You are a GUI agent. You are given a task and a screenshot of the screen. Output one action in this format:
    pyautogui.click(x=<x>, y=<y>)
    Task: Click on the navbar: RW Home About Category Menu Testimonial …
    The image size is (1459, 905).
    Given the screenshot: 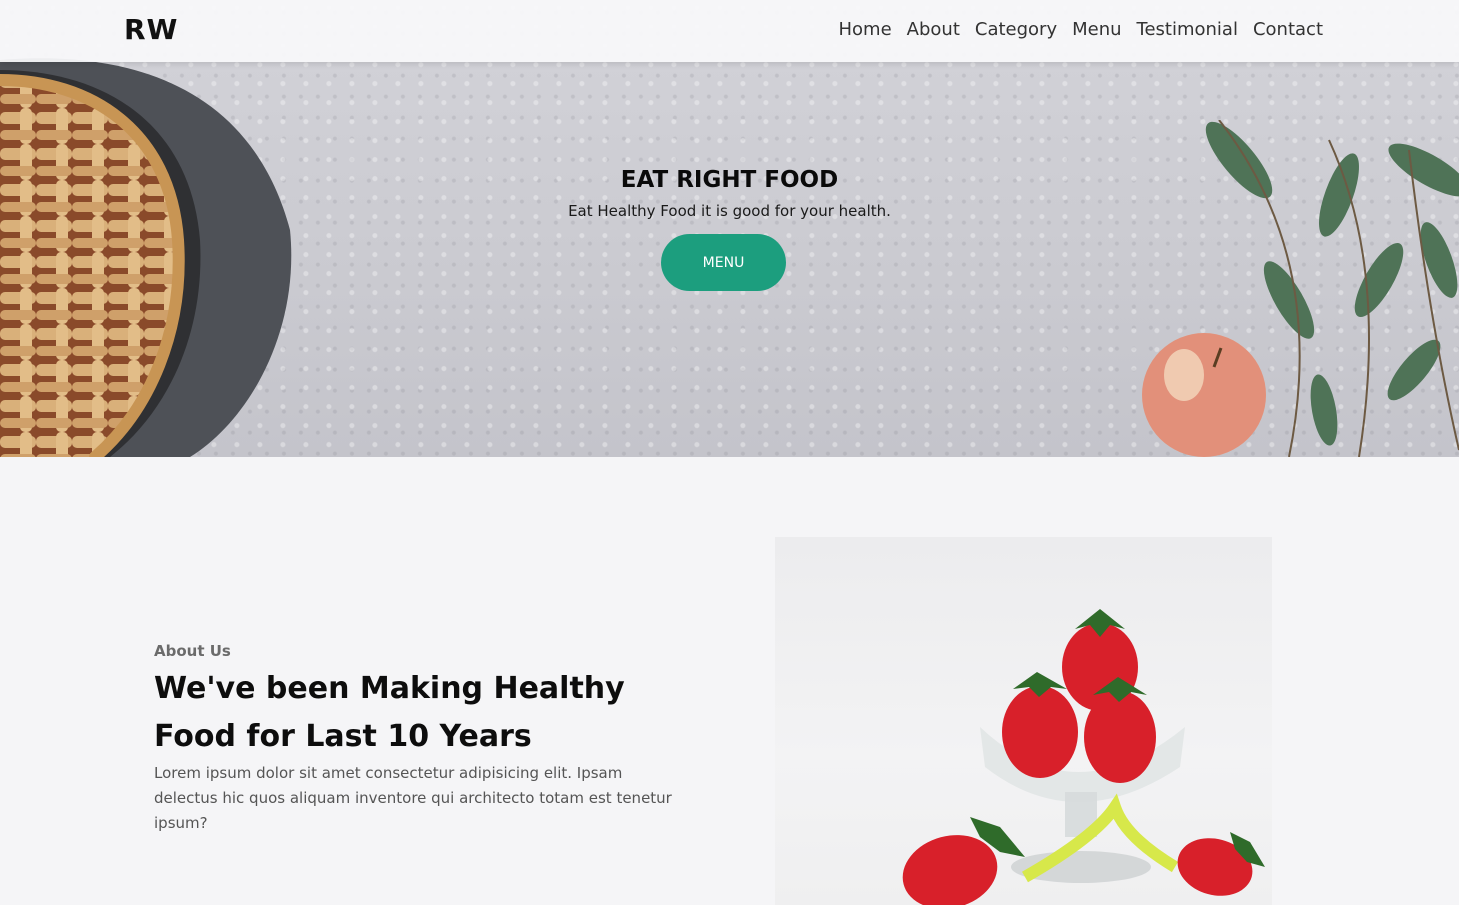 What is the action you would take?
    pyautogui.click(x=729, y=31)
    